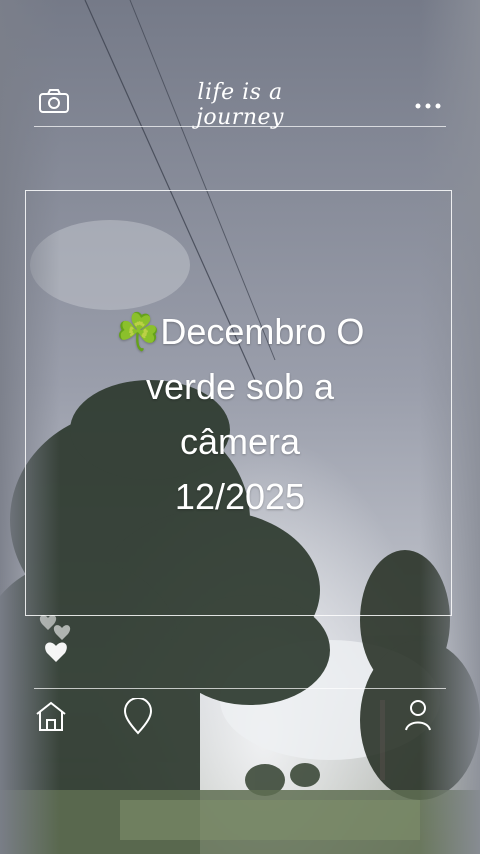 This screenshot has height=854, width=480. I want to click on caption-line: verde sob a, so click(240, 386).